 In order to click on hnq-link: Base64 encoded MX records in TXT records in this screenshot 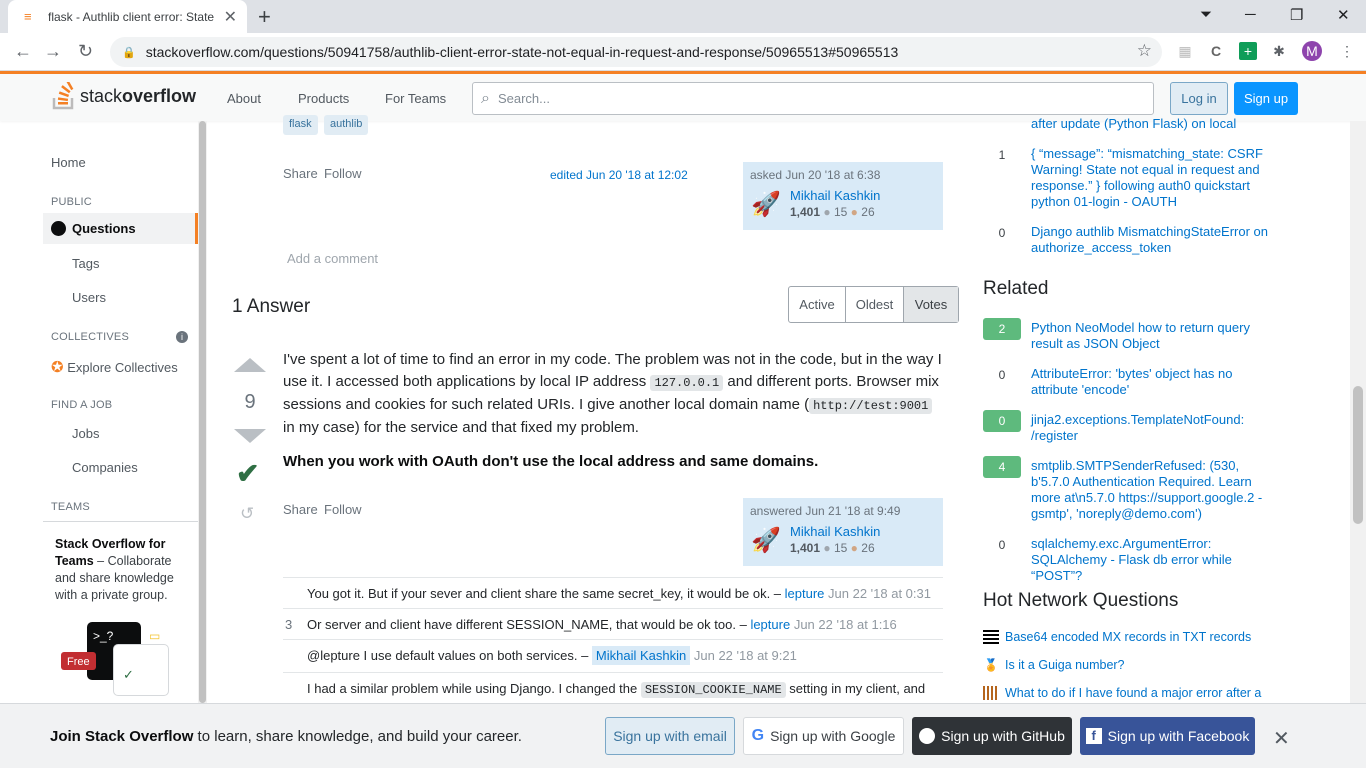, I will do `click(1128, 637)`.